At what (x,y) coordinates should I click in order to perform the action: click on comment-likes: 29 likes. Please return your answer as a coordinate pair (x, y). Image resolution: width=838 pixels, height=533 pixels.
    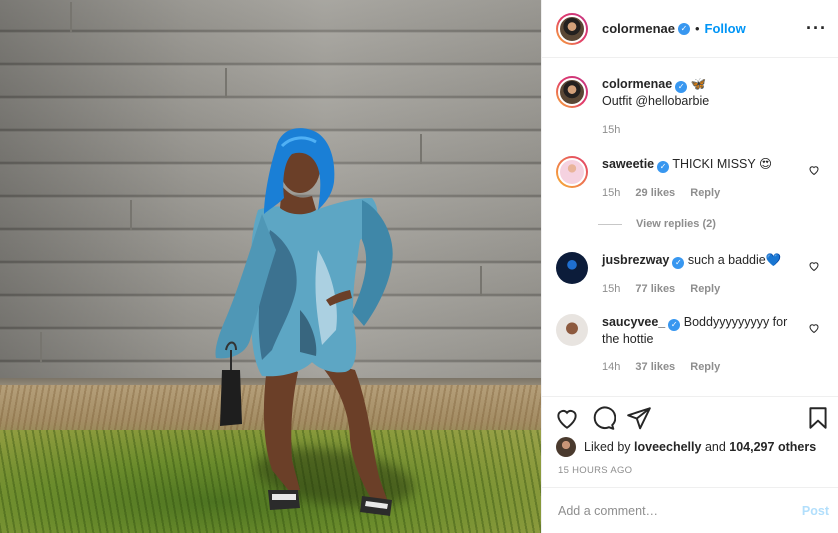
    Looking at the image, I should click on (655, 193).